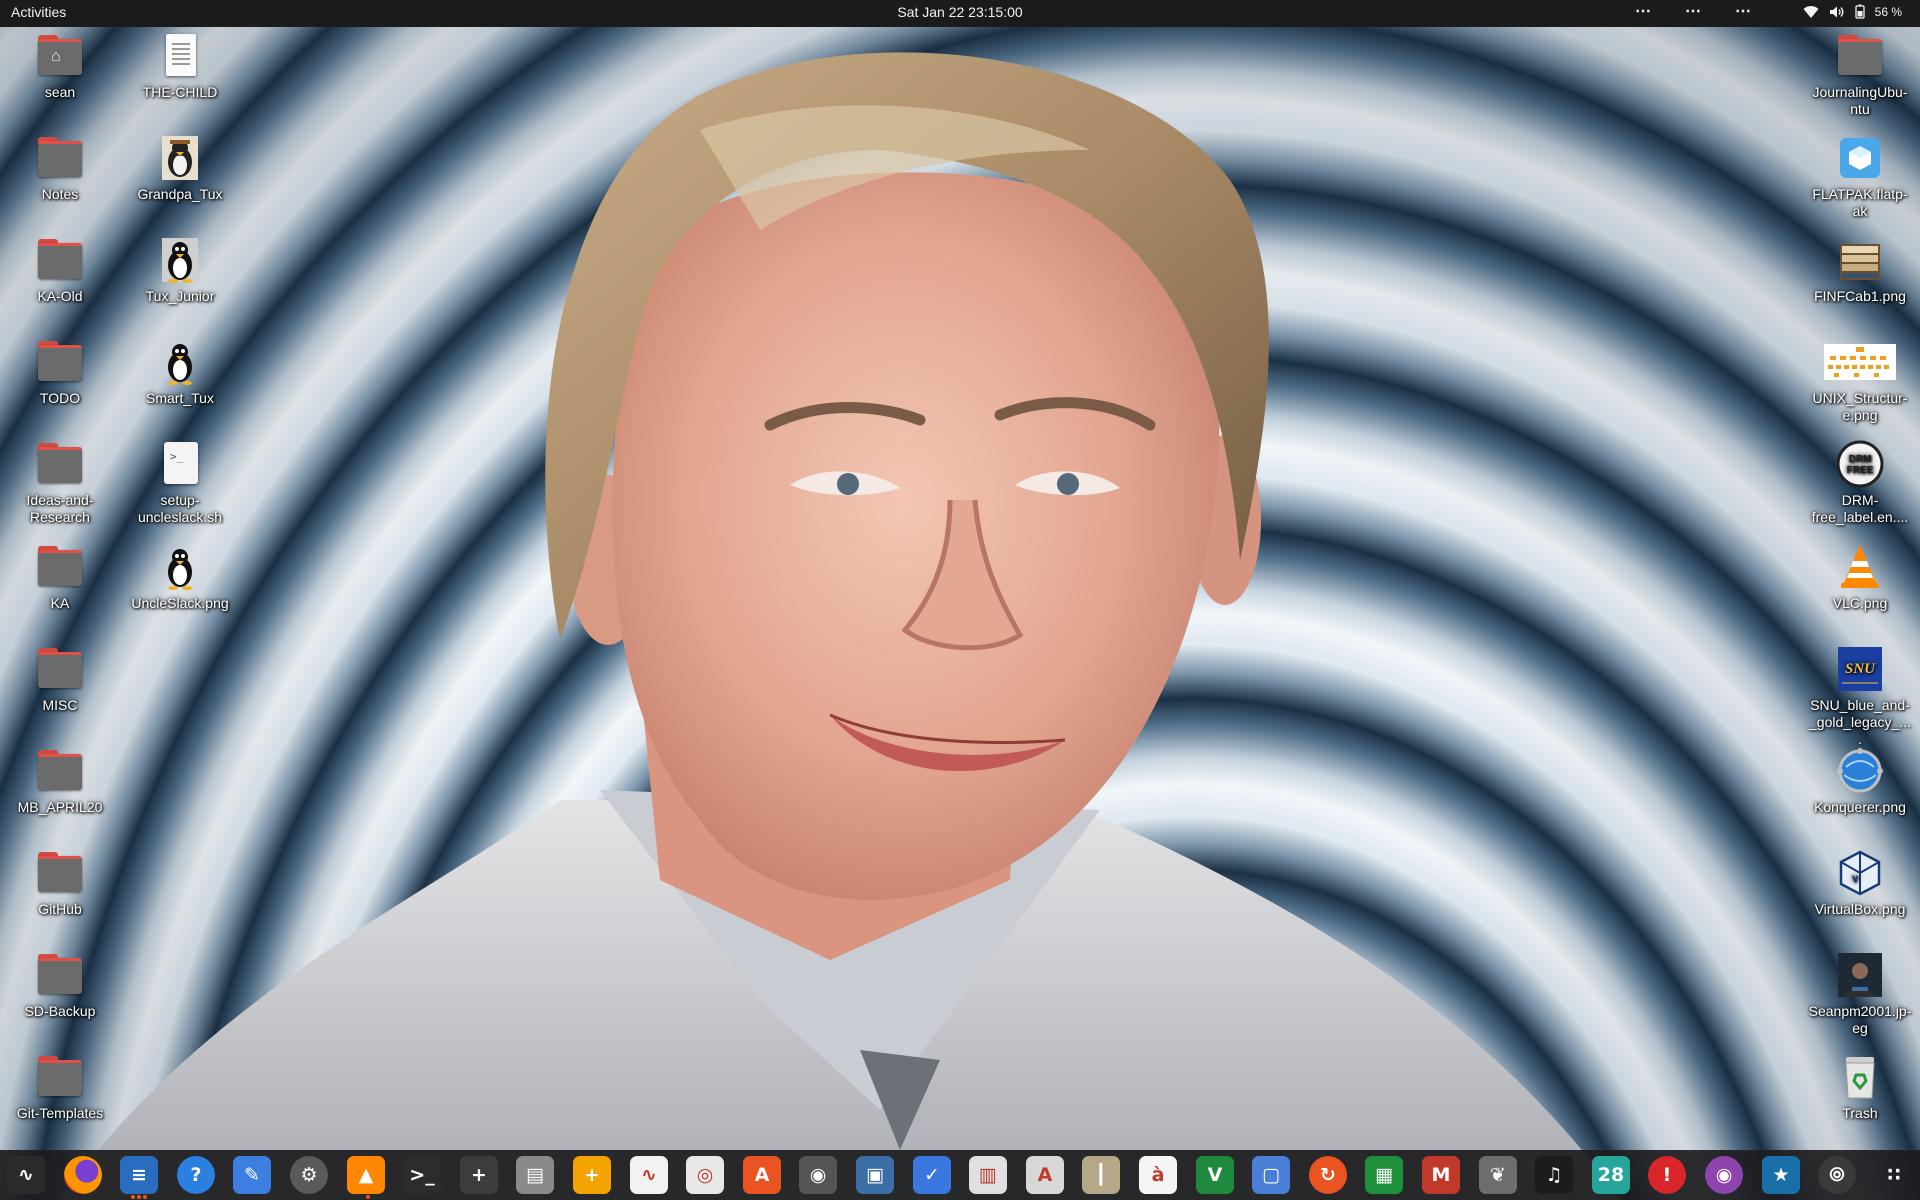 This screenshot has width=1920, height=1200. I want to click on calculator-glyph: +, so click(479, 1175).